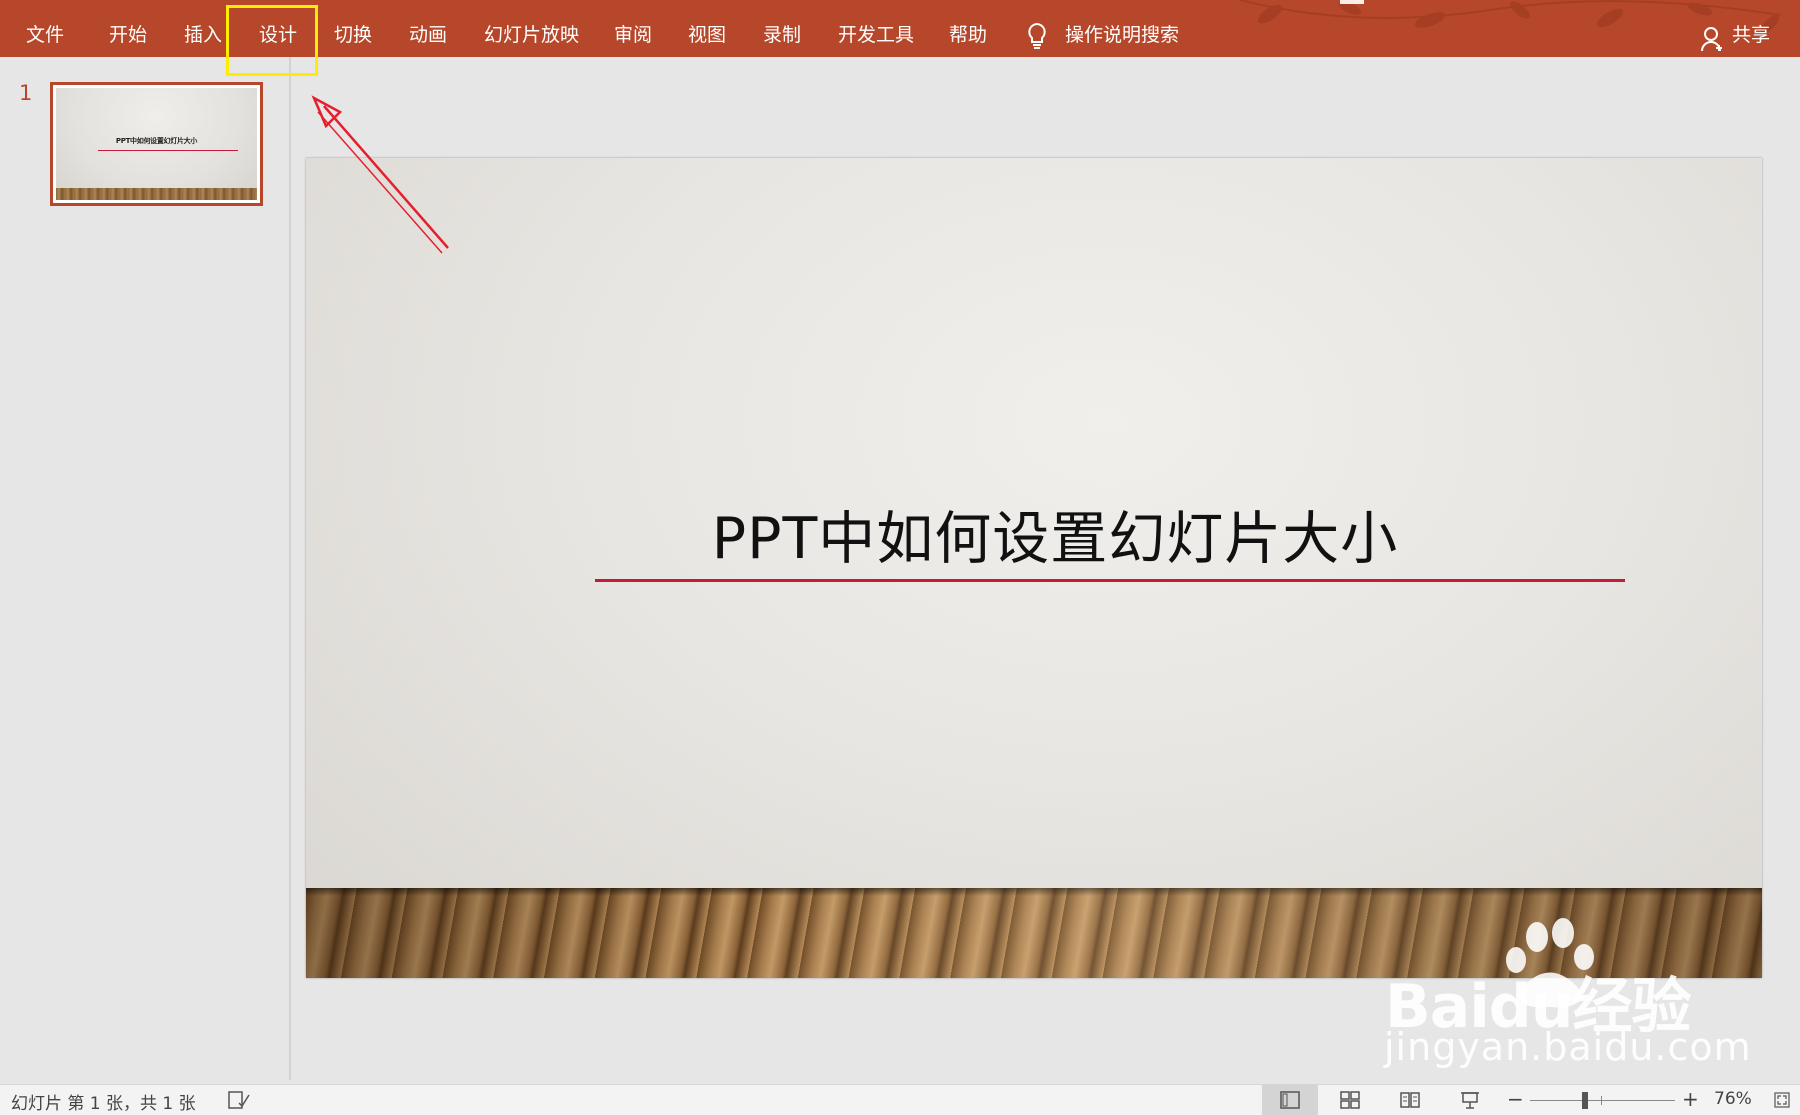  What do you see at coordinates (103, 1101) in the screenshot?
I see `slide-count-status: 幻灯片 第 1 张，共 1 张` at bounding box center [103, 1101].